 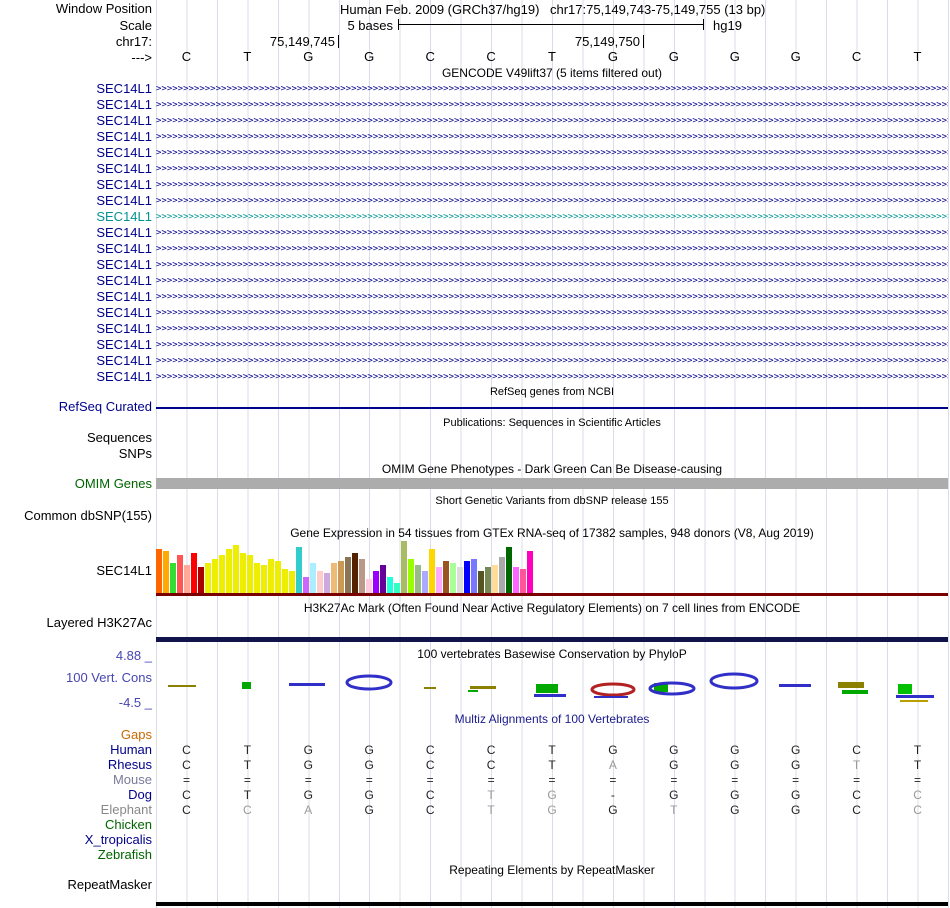 I want to click on refseq-curated-label: RefSeq Curated, so click(x=105, y=407).